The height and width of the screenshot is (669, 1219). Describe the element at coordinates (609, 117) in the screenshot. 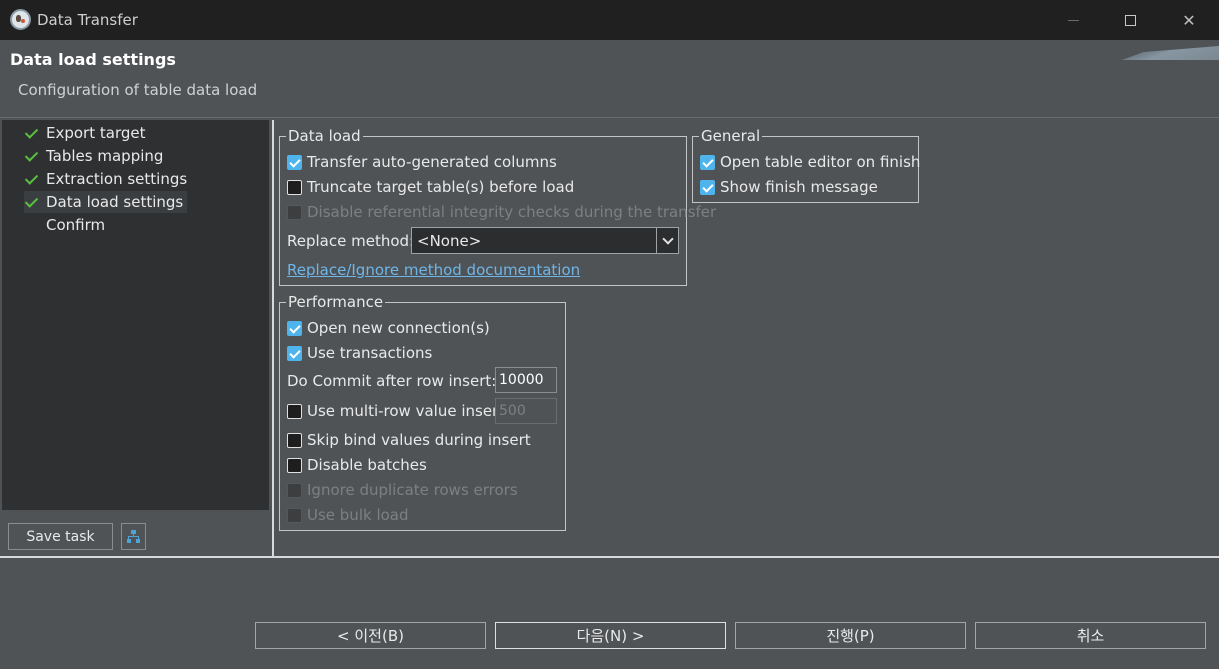

I see `header-divider` at that location.